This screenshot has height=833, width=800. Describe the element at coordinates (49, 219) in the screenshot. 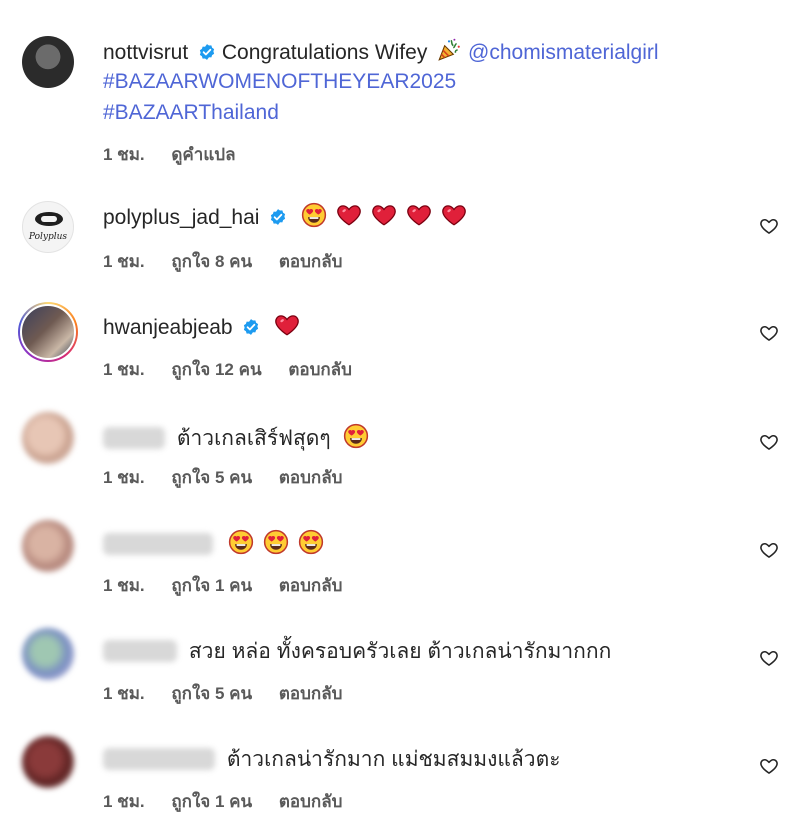

I see `polyplus-logo-mark` at that location.